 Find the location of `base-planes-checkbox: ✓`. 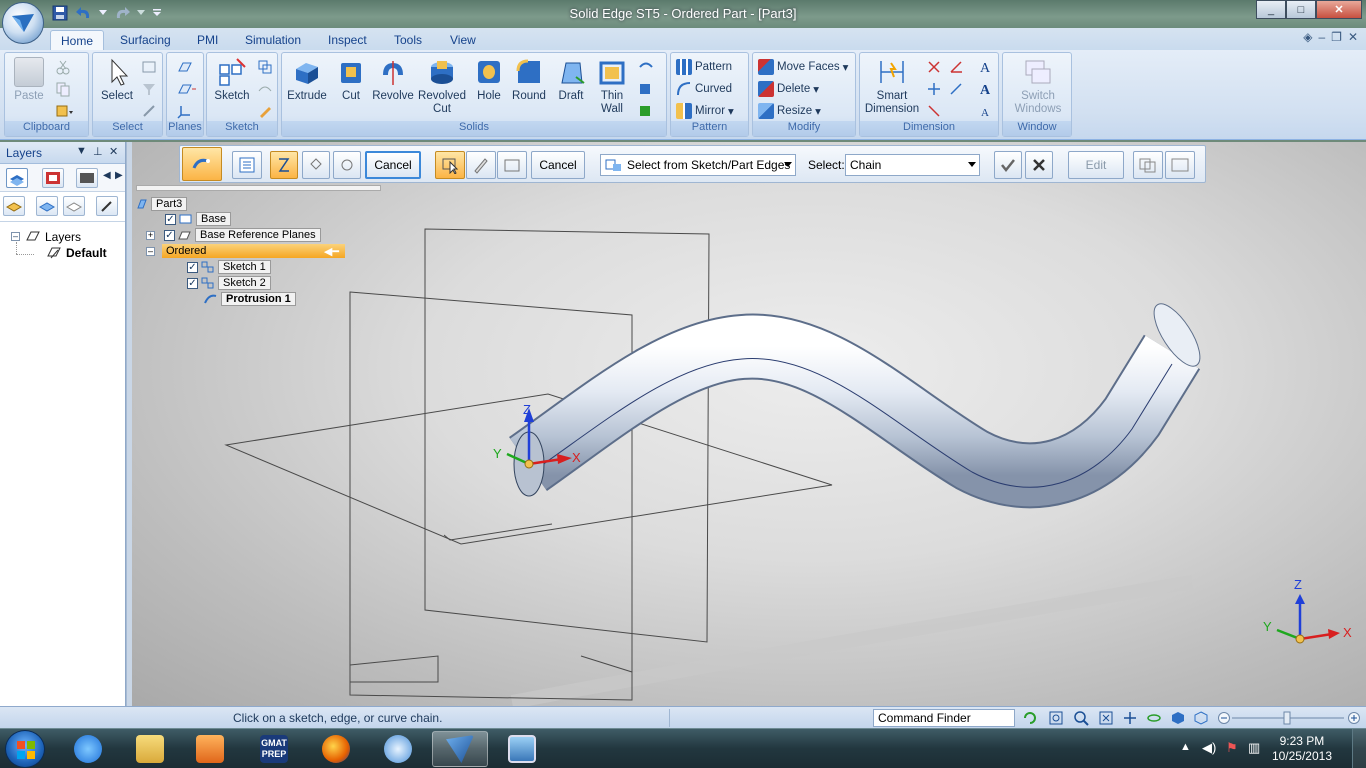

base-planes-checkbox: ✓ is located at coordinates (169, 235).